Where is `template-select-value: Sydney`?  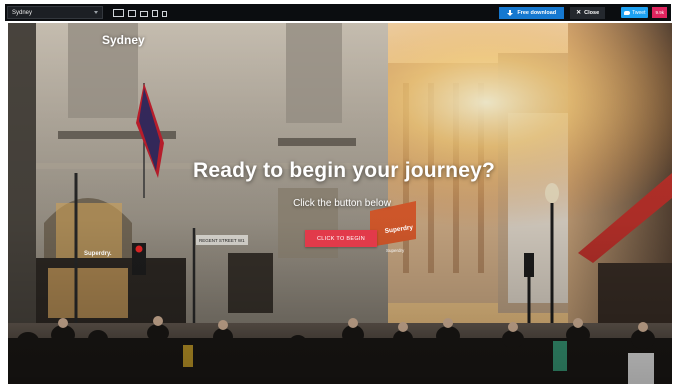
template-select-value: Sydney is located at coordinates (22, 12).